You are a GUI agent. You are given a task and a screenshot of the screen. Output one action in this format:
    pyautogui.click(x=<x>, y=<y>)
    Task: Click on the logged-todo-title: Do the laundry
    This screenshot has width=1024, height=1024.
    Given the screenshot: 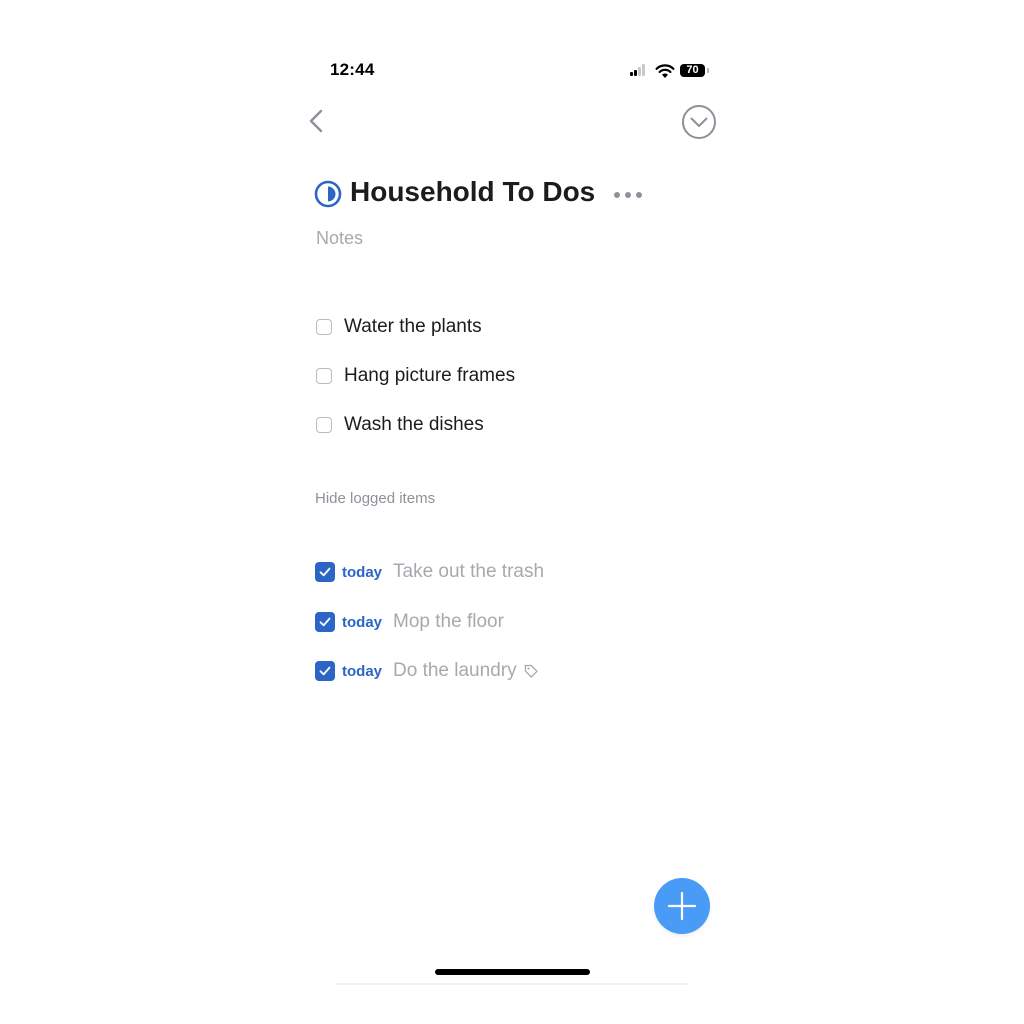 What is the action you would take?
    pyautogui.click(x=455, y=671)
    